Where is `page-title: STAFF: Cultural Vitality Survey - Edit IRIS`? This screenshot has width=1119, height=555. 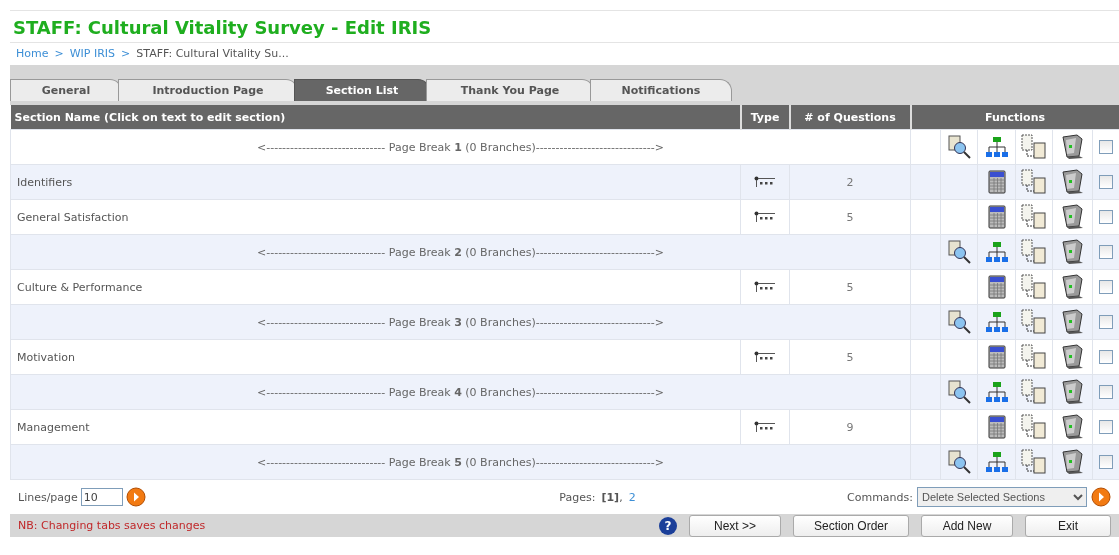
page-title: STAFF: Cultural Vitality Survey - Edit IRIS is located at coordinates (564, 27).